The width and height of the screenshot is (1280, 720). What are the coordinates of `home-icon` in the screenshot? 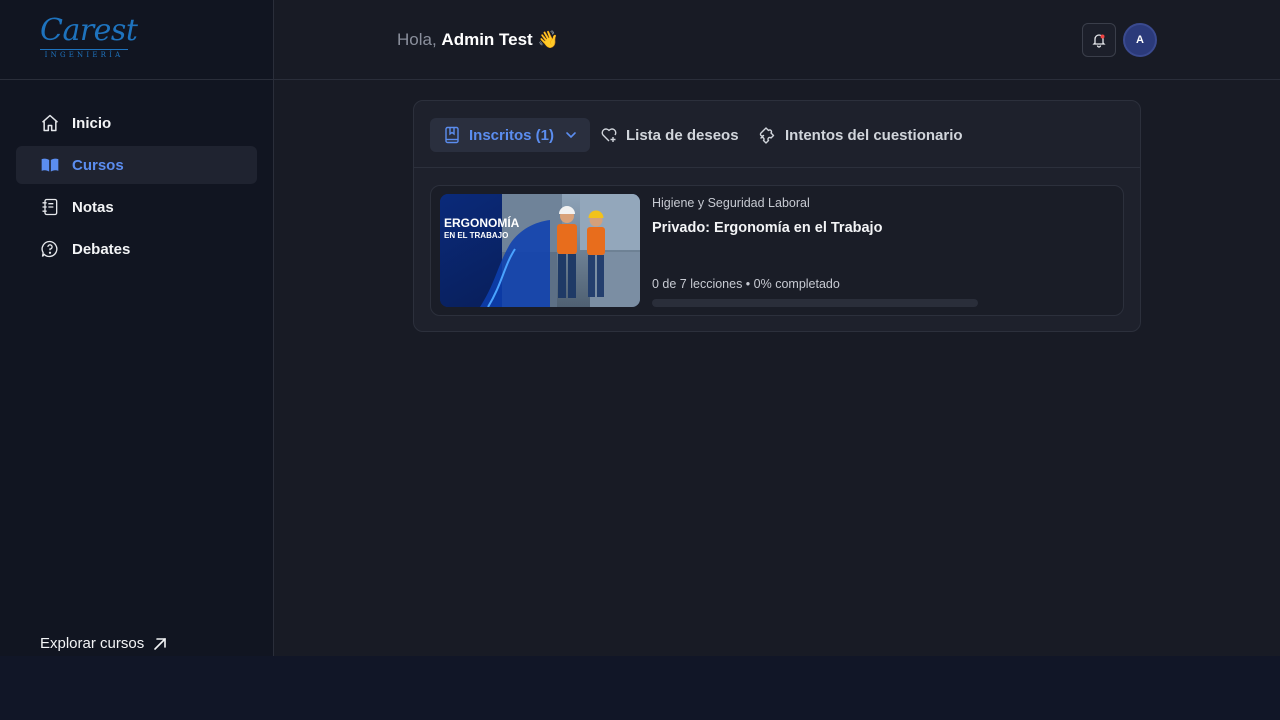 It's located at (50, 123).